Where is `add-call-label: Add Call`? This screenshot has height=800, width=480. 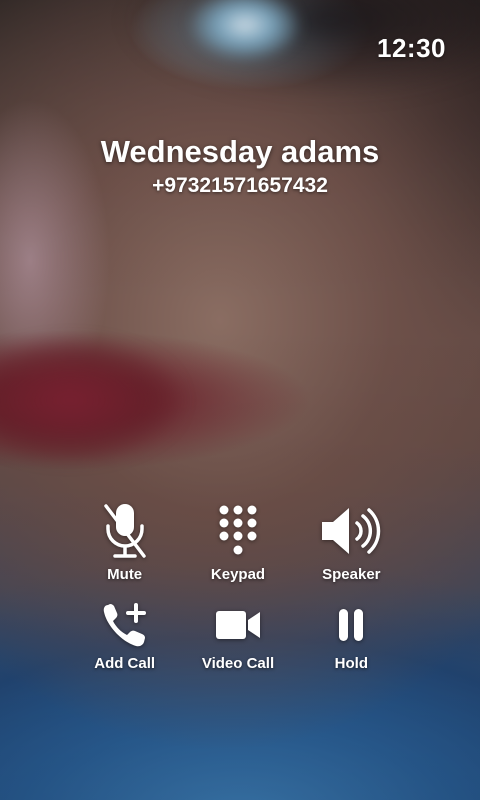 add-call-label: Add Call is located at coordinates (125, 663).